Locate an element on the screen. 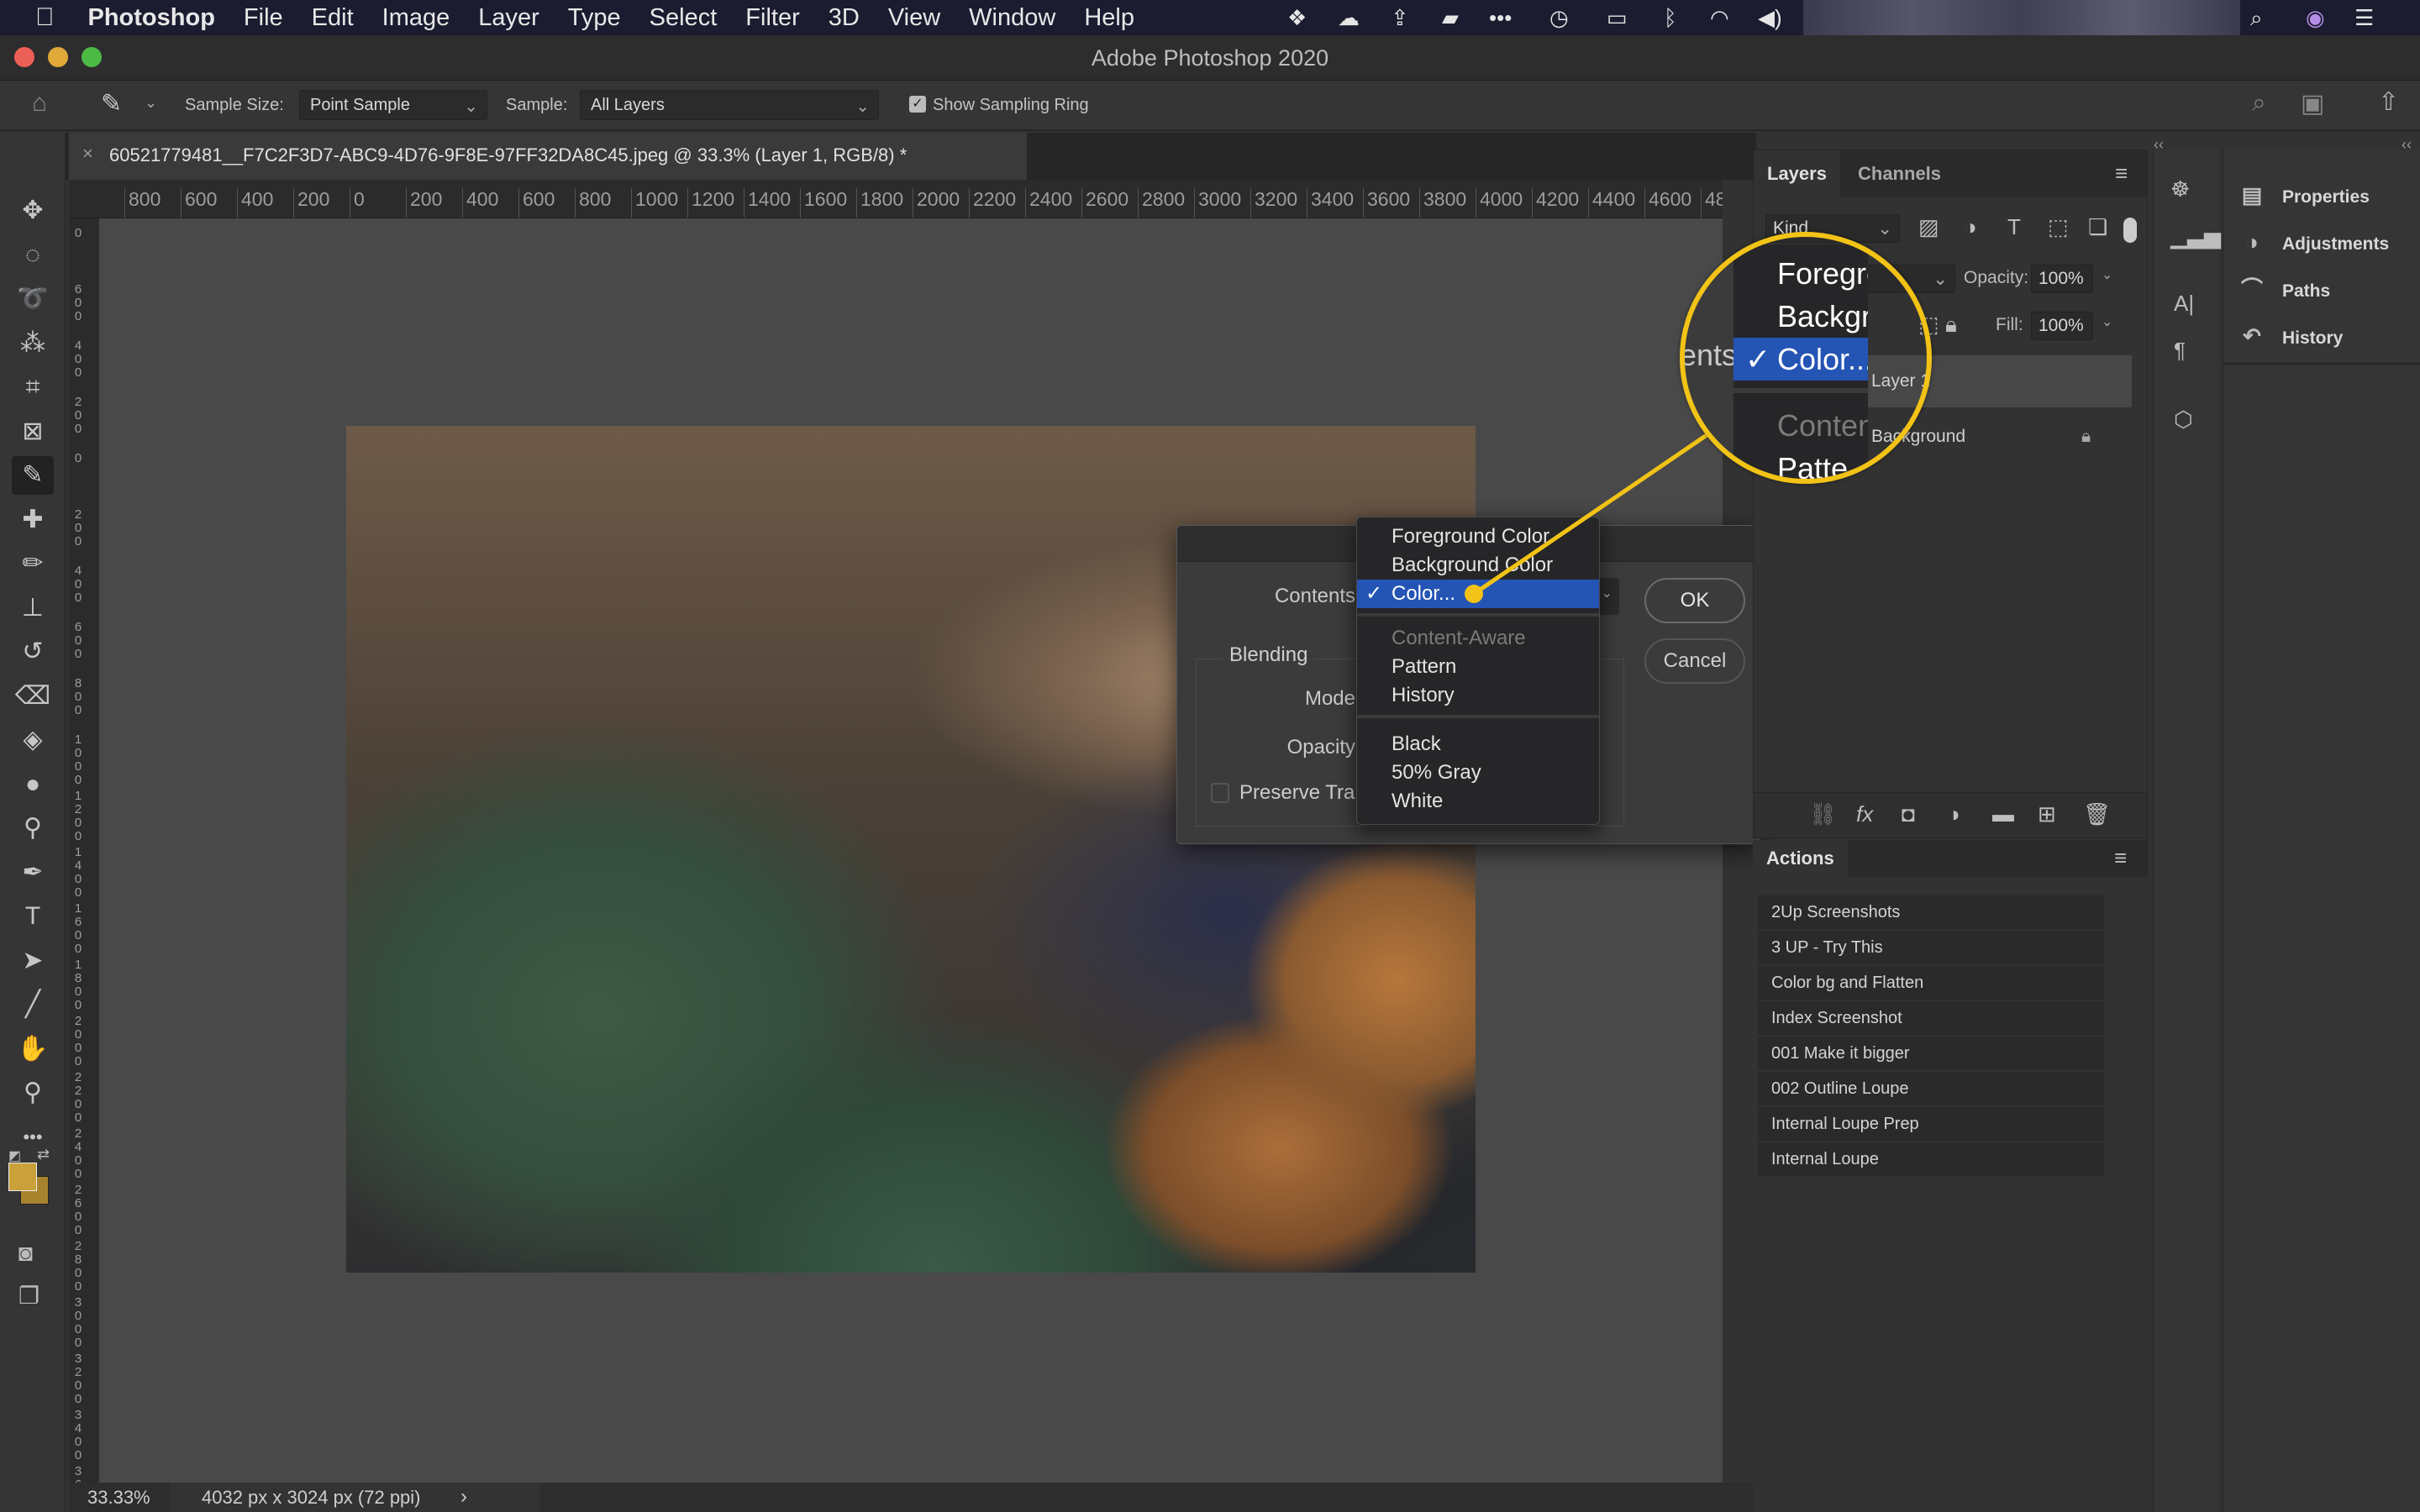  menu-item-black: Black is located at coordinates (1478, 744).